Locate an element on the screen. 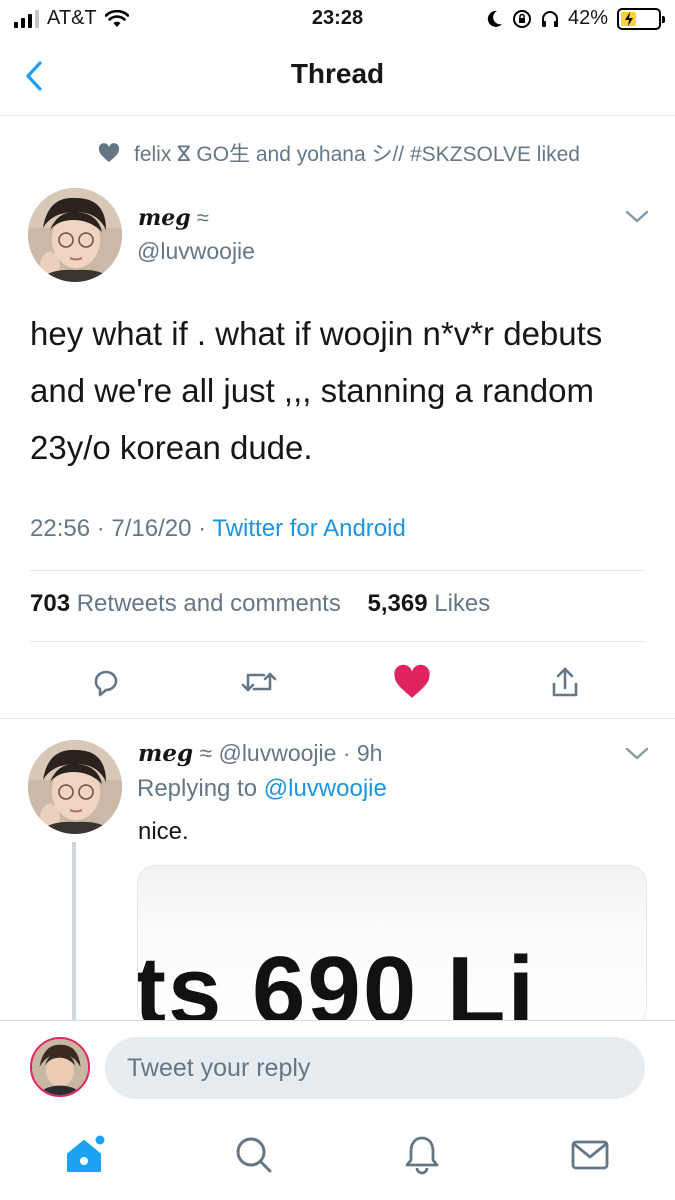 This screenshot has width=675, height=1200. media-image-text: ts 690 Li is located at coordinates (337, 981).